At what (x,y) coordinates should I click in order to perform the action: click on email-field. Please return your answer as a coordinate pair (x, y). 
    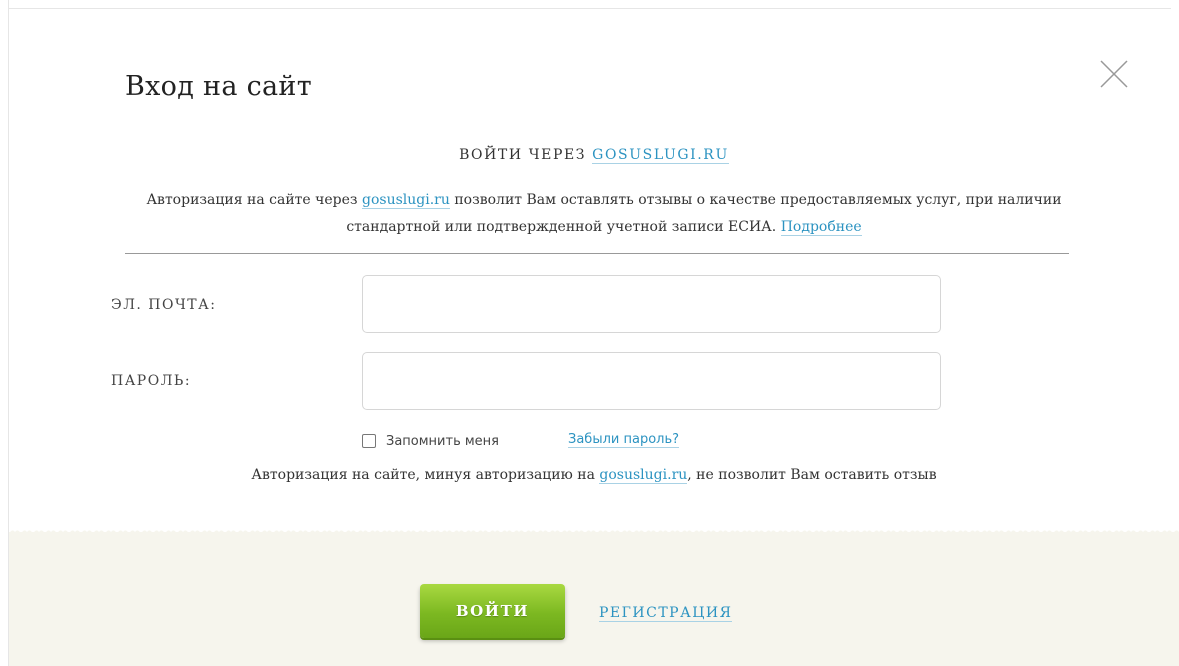
    Looking at the image, I should click on (651, 304).